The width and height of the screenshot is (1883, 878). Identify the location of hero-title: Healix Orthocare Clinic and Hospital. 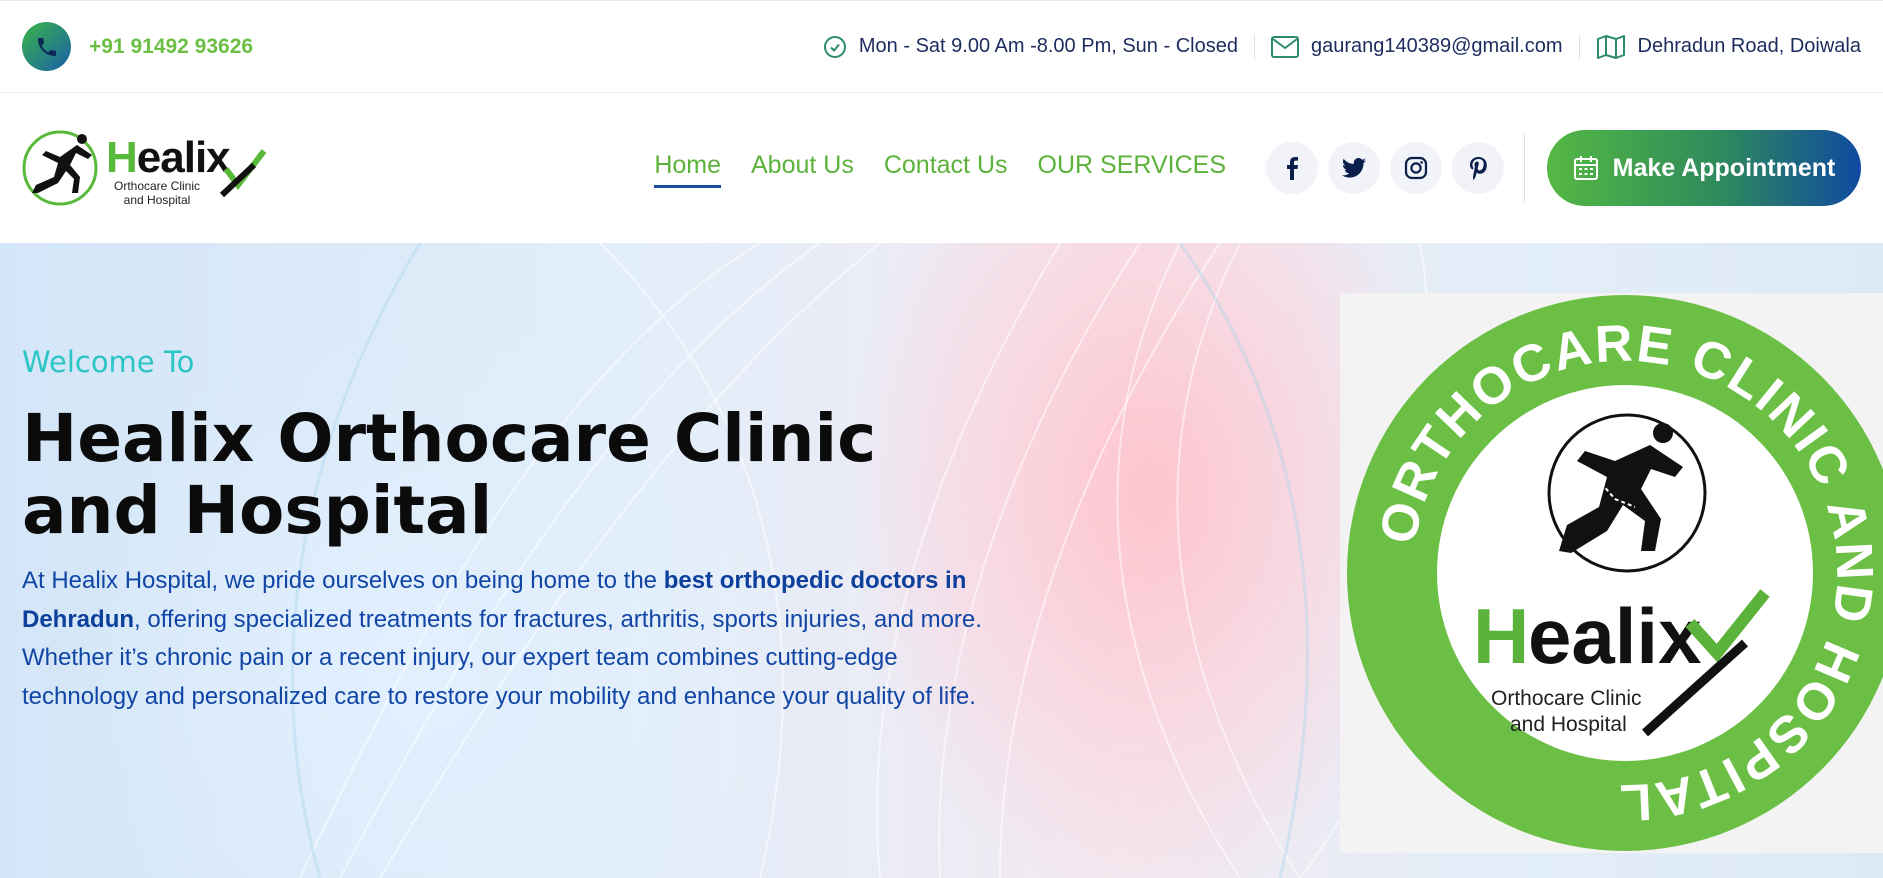
(449, 474).